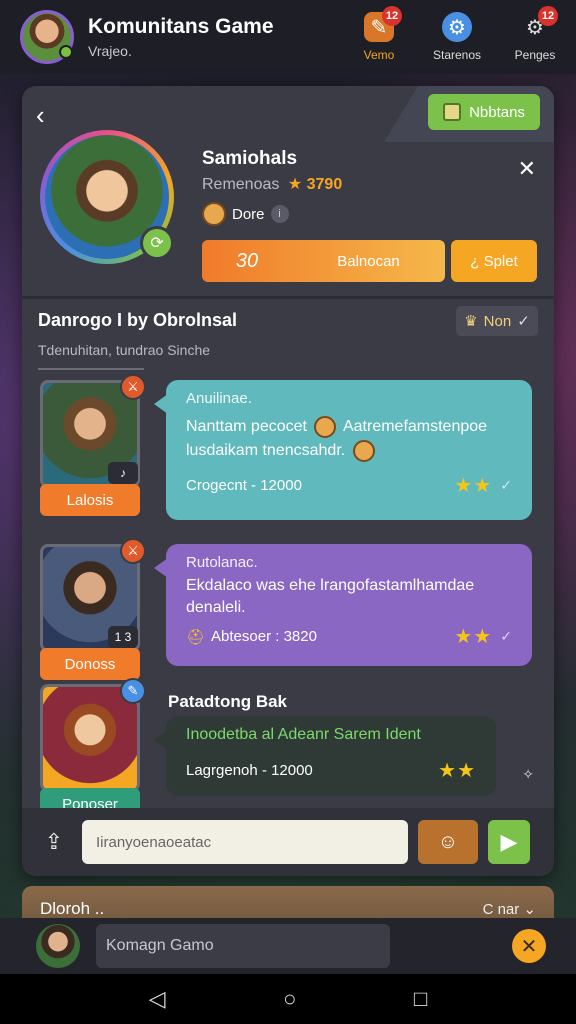 This screenshot has height=1024, width=576. Describe the element at coordinates (303, 734) in the screenshot. I see `message-text: Inoodetba al Adeanr Sarem Ident` at that location.